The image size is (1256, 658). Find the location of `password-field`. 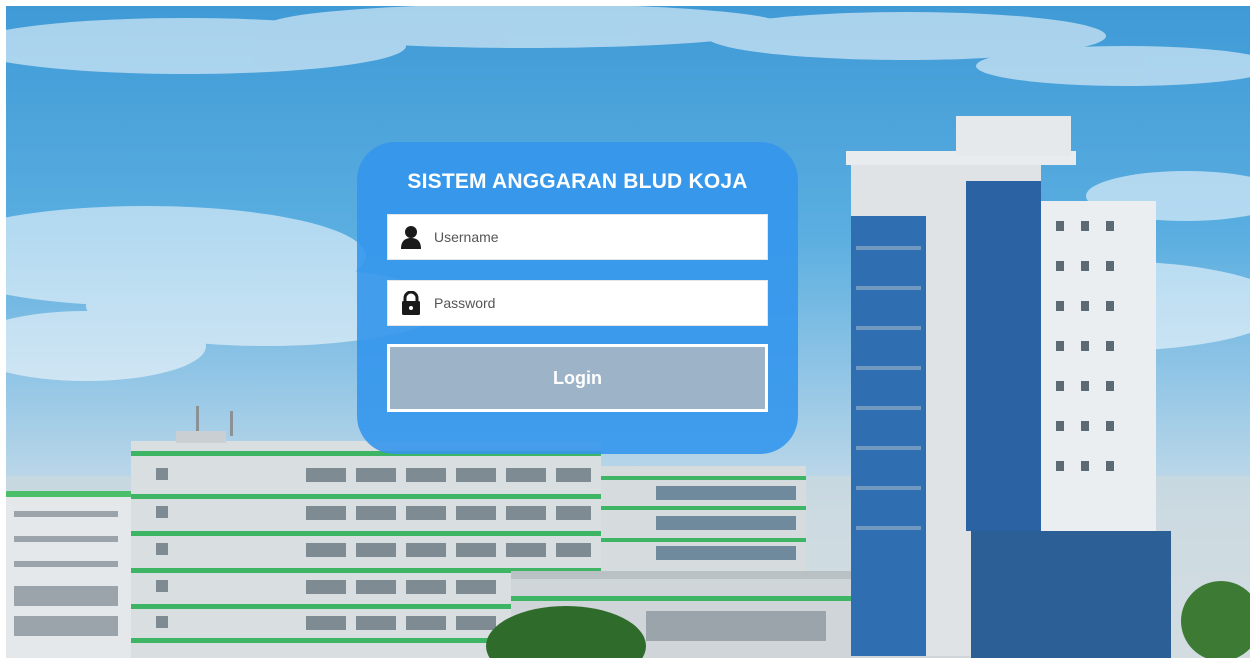

password-field is located at coordinates (577, 303).